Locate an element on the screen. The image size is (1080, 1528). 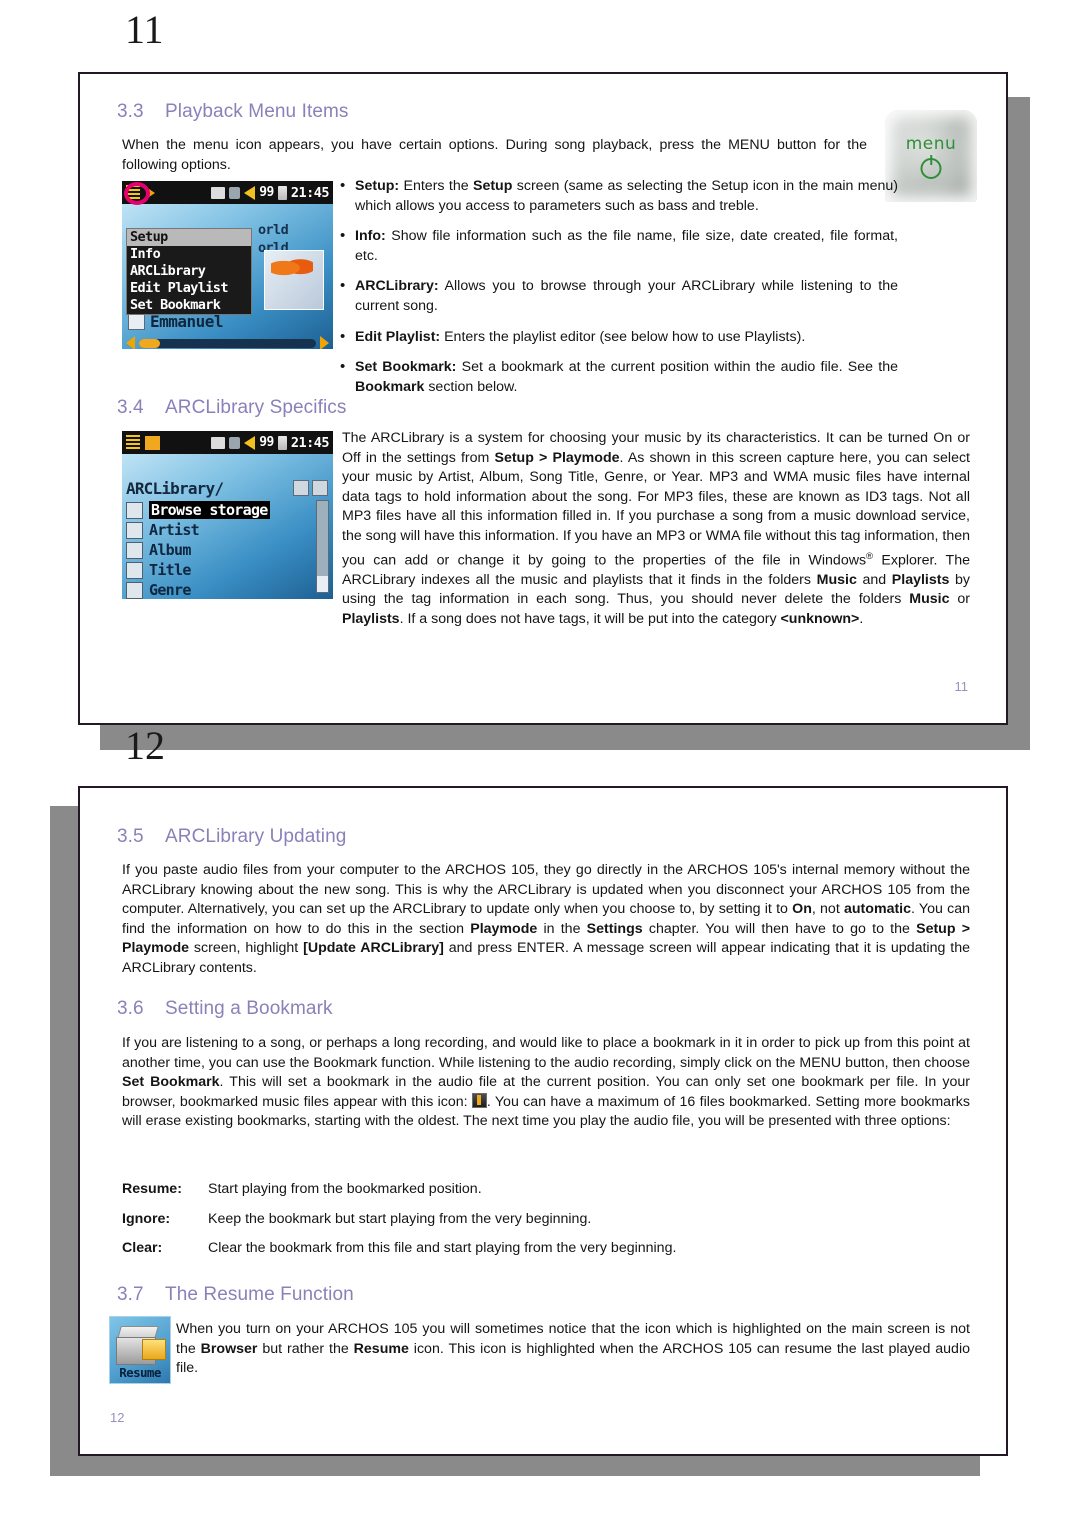
device-status-bar: 99 21:45 is located at coordinates (227, 193).